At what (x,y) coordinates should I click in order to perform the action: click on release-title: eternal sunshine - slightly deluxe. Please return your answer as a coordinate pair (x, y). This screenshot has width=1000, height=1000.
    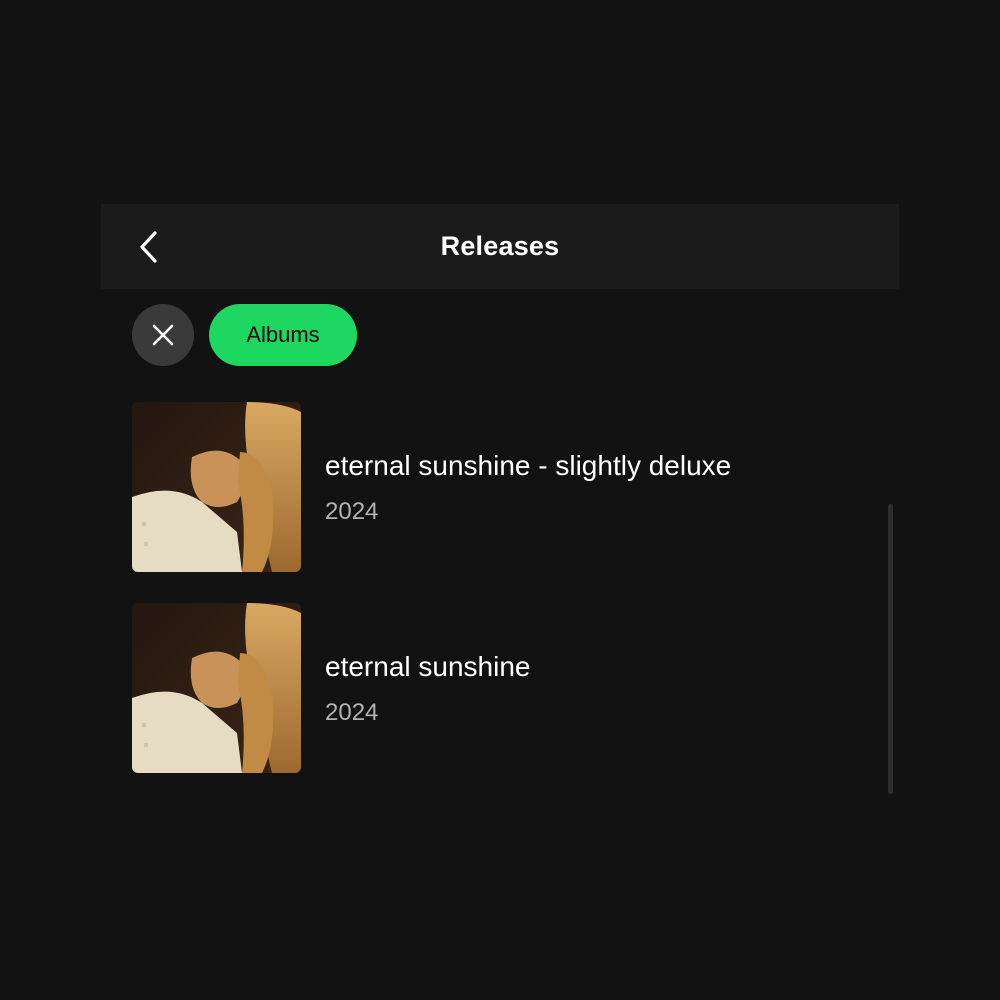
    Looking at the image, I should click on (528, 465).